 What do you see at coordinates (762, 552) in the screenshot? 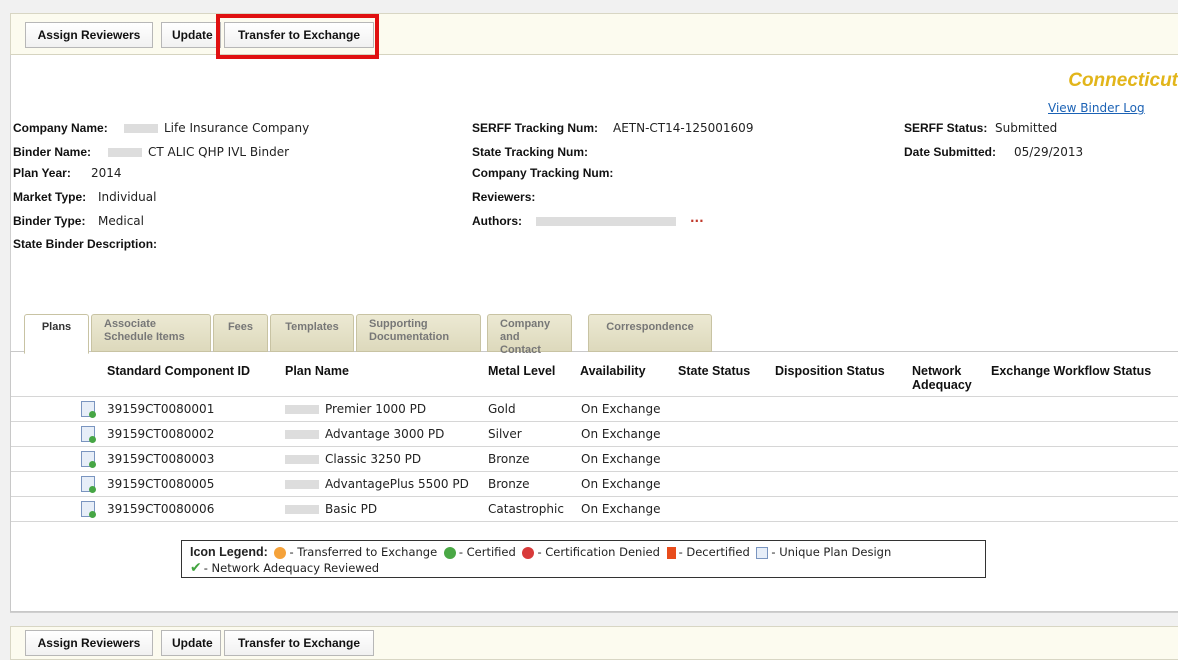
I see `unique-plan-icon` at bounding box center [762, 552].